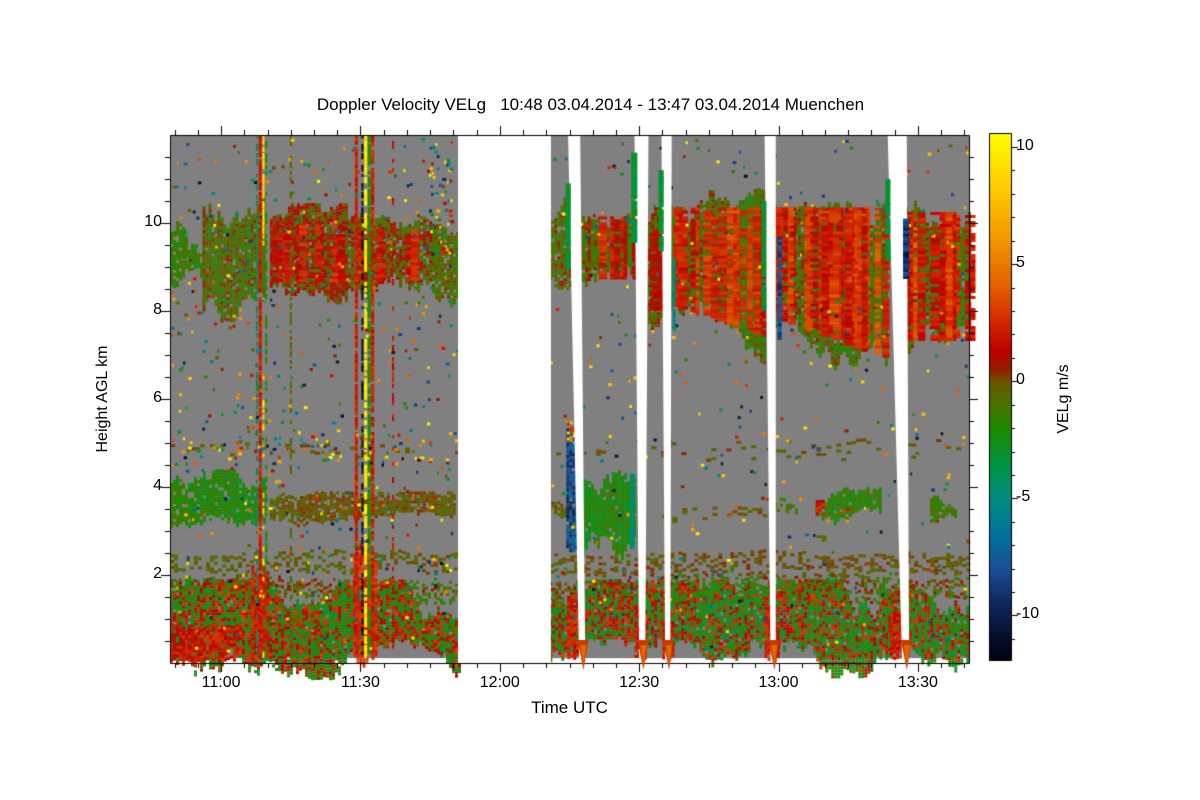 The height and width of the screenshot is (800, 1200). I want to click on colorbar-tick-label: 5, so click(1020, 263).